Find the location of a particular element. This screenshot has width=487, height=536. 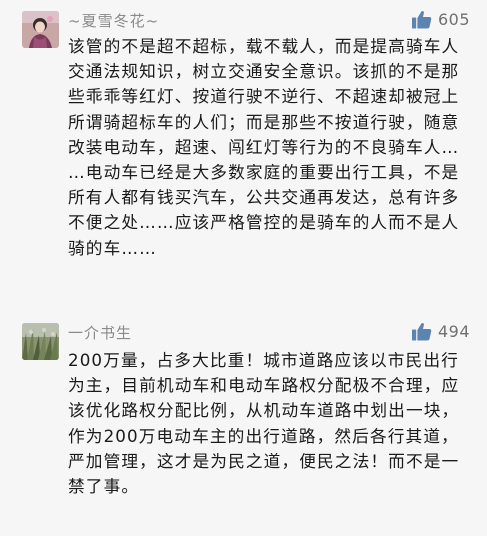

like-button: 494 is located at coordinates (440, 331).